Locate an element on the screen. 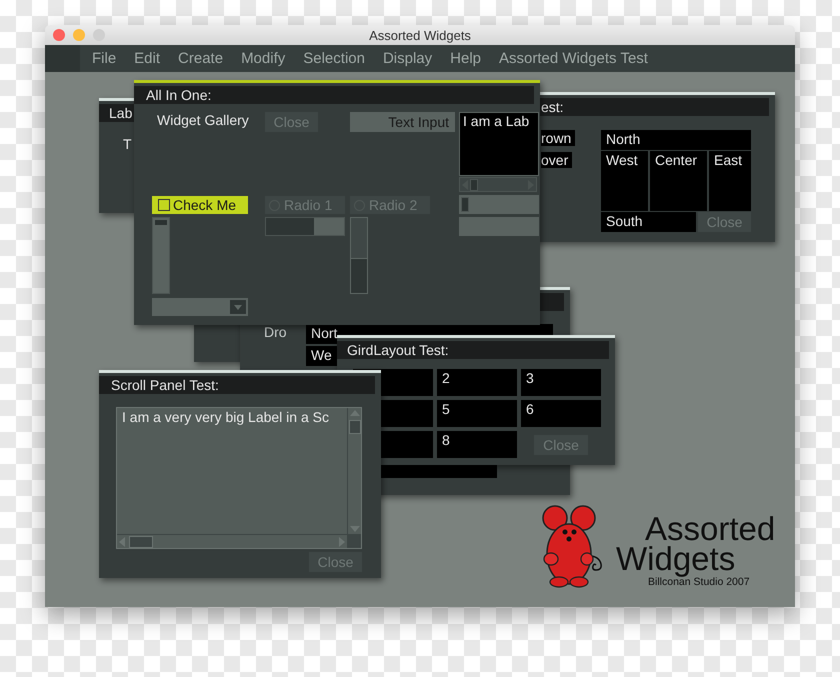 The height and width of the screenshot is (677, 840). label-text: Widget Gallery is located at coordinates (203, 121).